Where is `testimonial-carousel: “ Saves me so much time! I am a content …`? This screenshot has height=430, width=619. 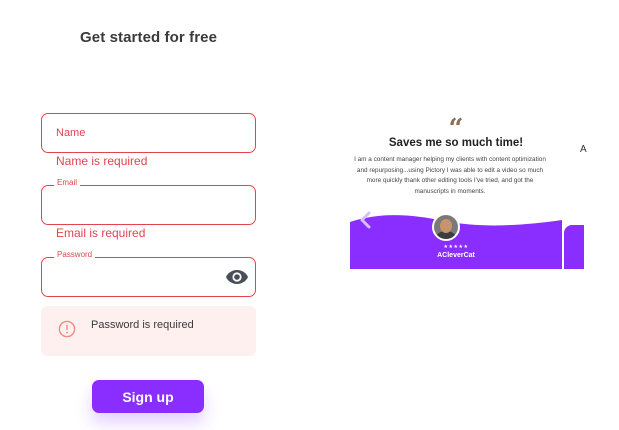 testimonial-carousel: “ Saves me so much time! I am a content … is located at coordinates (467, 193).